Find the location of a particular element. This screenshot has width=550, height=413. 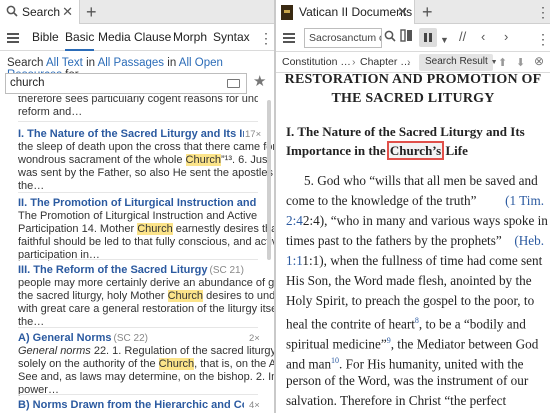

arrow-up-icon: ⬆ is located at coordinates (502, 63).